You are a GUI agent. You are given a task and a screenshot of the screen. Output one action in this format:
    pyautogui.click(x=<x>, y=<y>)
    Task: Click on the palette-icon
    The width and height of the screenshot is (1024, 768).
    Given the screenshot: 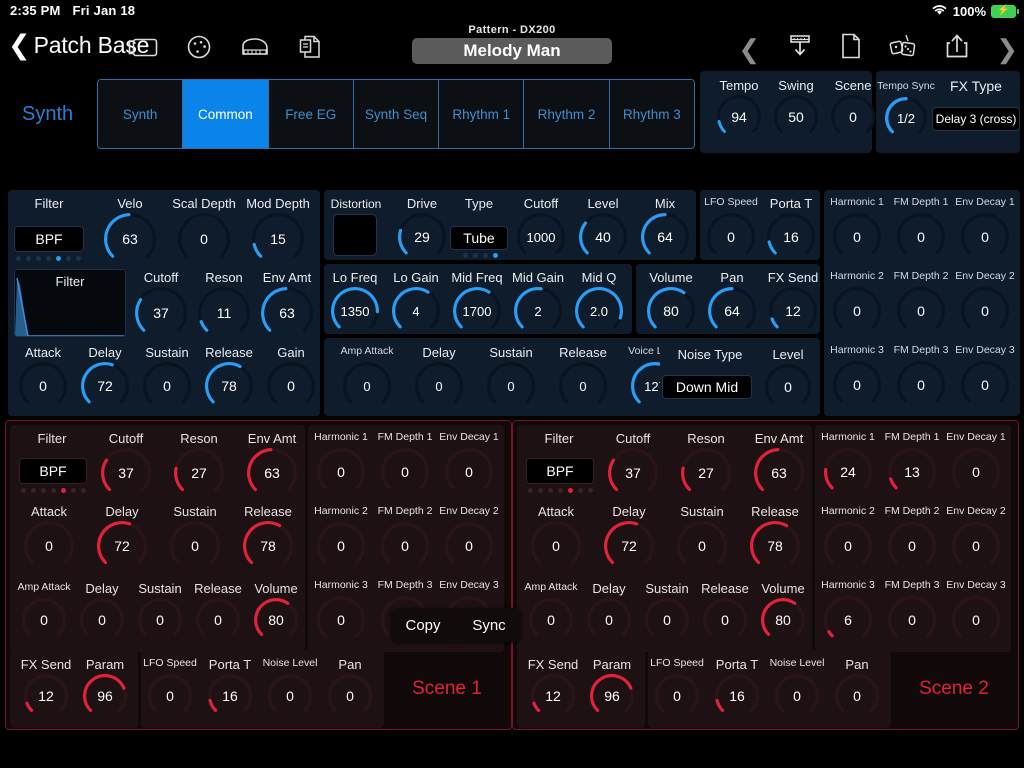 What is the action you would take?
    pyautogui.click(x=199, y=47)
    